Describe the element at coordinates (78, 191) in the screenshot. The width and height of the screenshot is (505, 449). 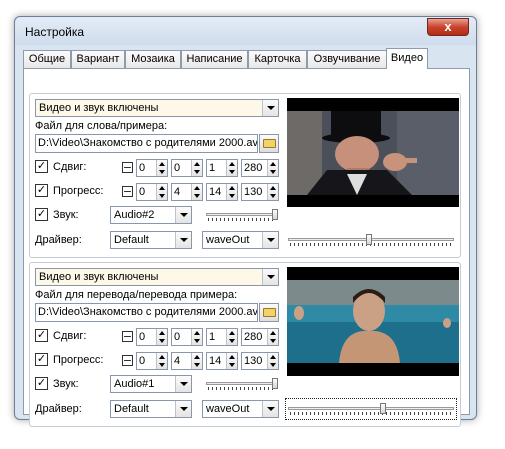
I see `progress-label: Прогресс:` at that location.